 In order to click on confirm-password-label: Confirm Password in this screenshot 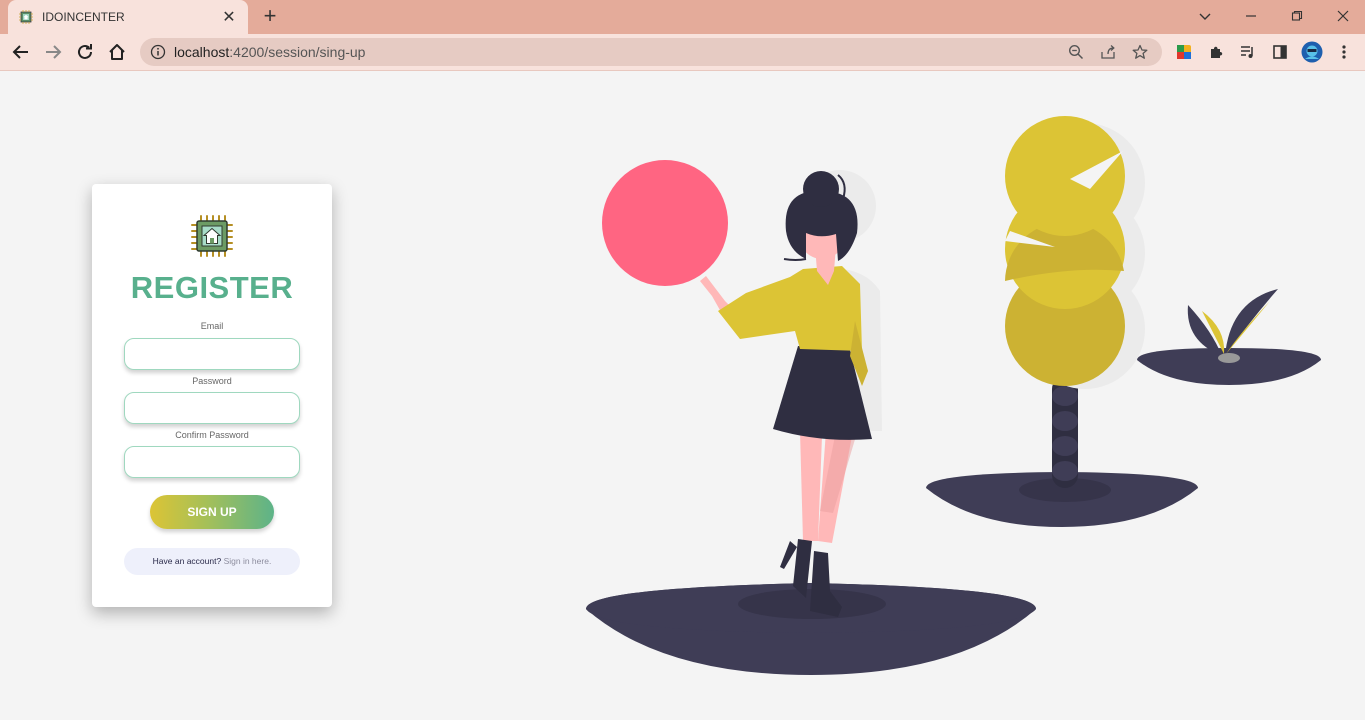, I will do `click(212, 435)`.